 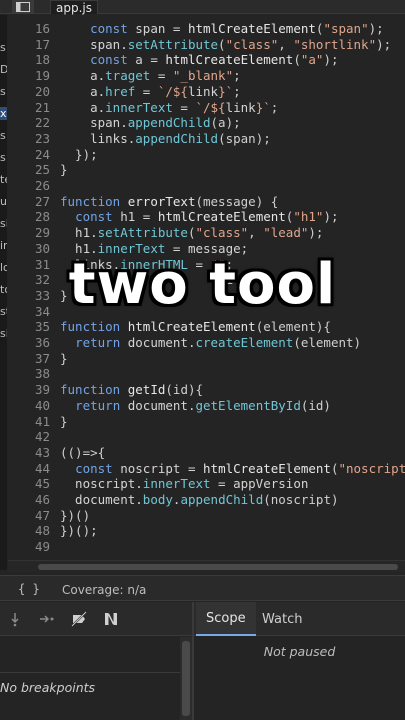 What do you see at coordinates (29, 76) in the screenshot?
I see `line-number: 19` at bounding box center [29, 76].